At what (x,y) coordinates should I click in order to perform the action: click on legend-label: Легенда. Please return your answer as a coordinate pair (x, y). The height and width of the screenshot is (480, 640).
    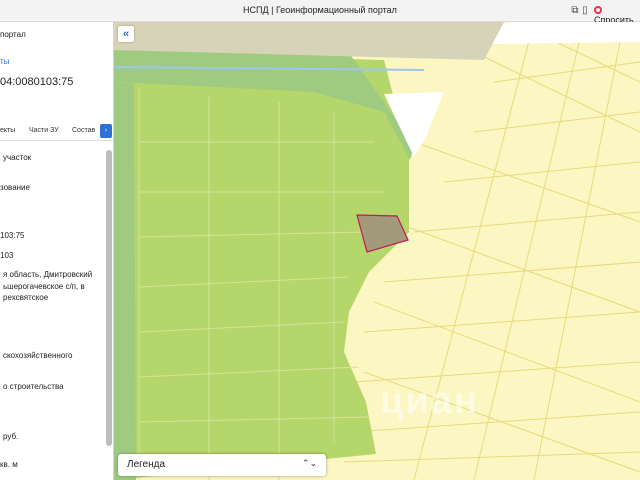
    Looking at the image, I should click on (146, 464).